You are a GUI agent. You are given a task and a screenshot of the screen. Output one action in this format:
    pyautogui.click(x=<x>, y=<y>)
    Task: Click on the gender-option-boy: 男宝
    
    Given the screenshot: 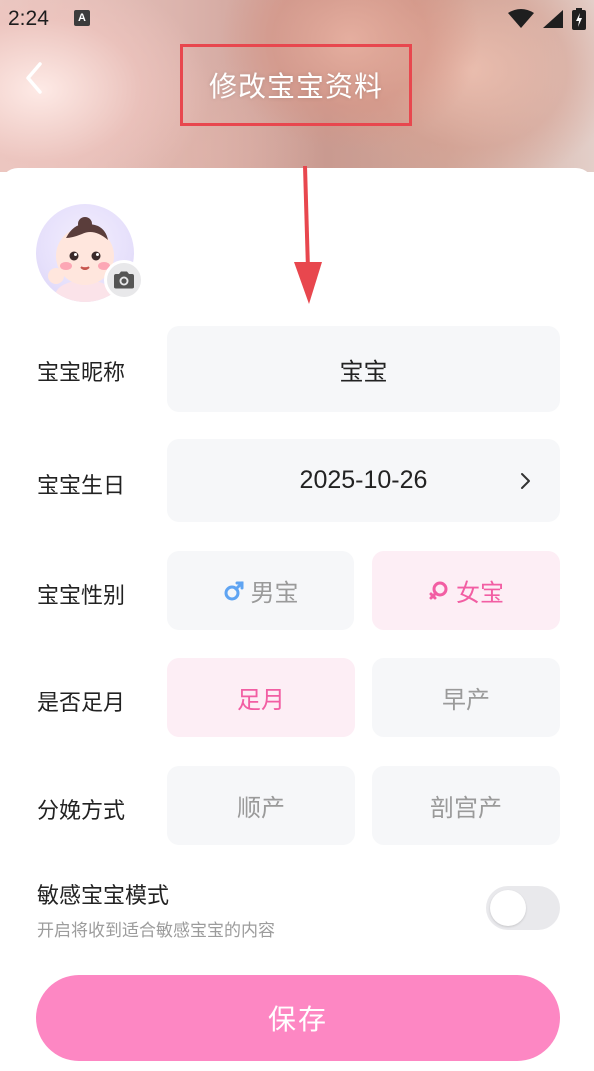 What is the action you would take?
    pyautogui.click(x=260, y=590)
    